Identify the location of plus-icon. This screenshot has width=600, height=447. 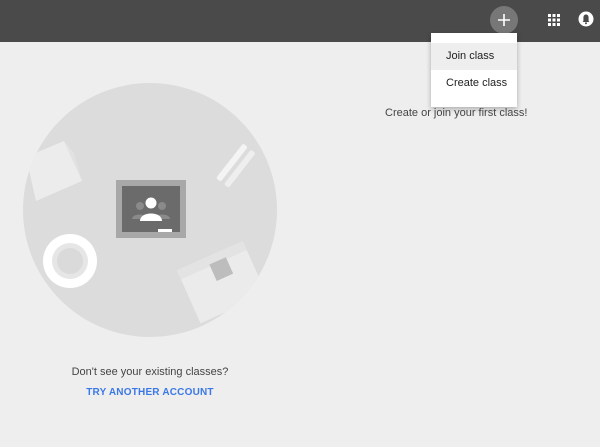
(504, 20).